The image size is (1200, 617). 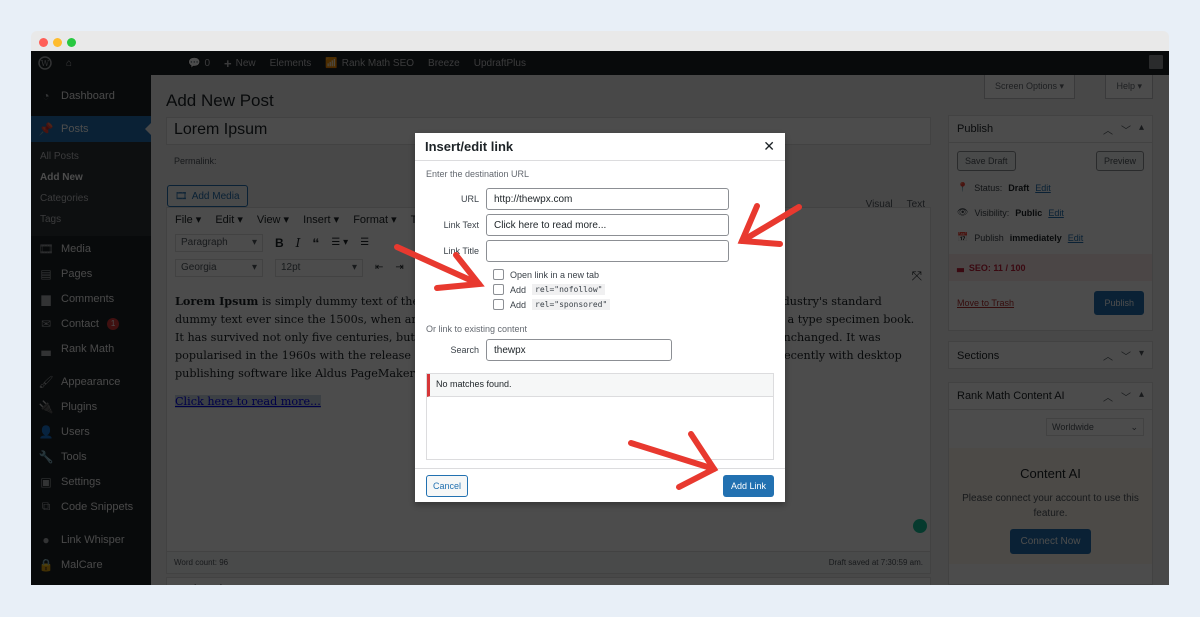 What do you see at coordinates (748, 485) in the screenshot?
I see `add-link-button: Add Link` at bounding box center [748, 485].